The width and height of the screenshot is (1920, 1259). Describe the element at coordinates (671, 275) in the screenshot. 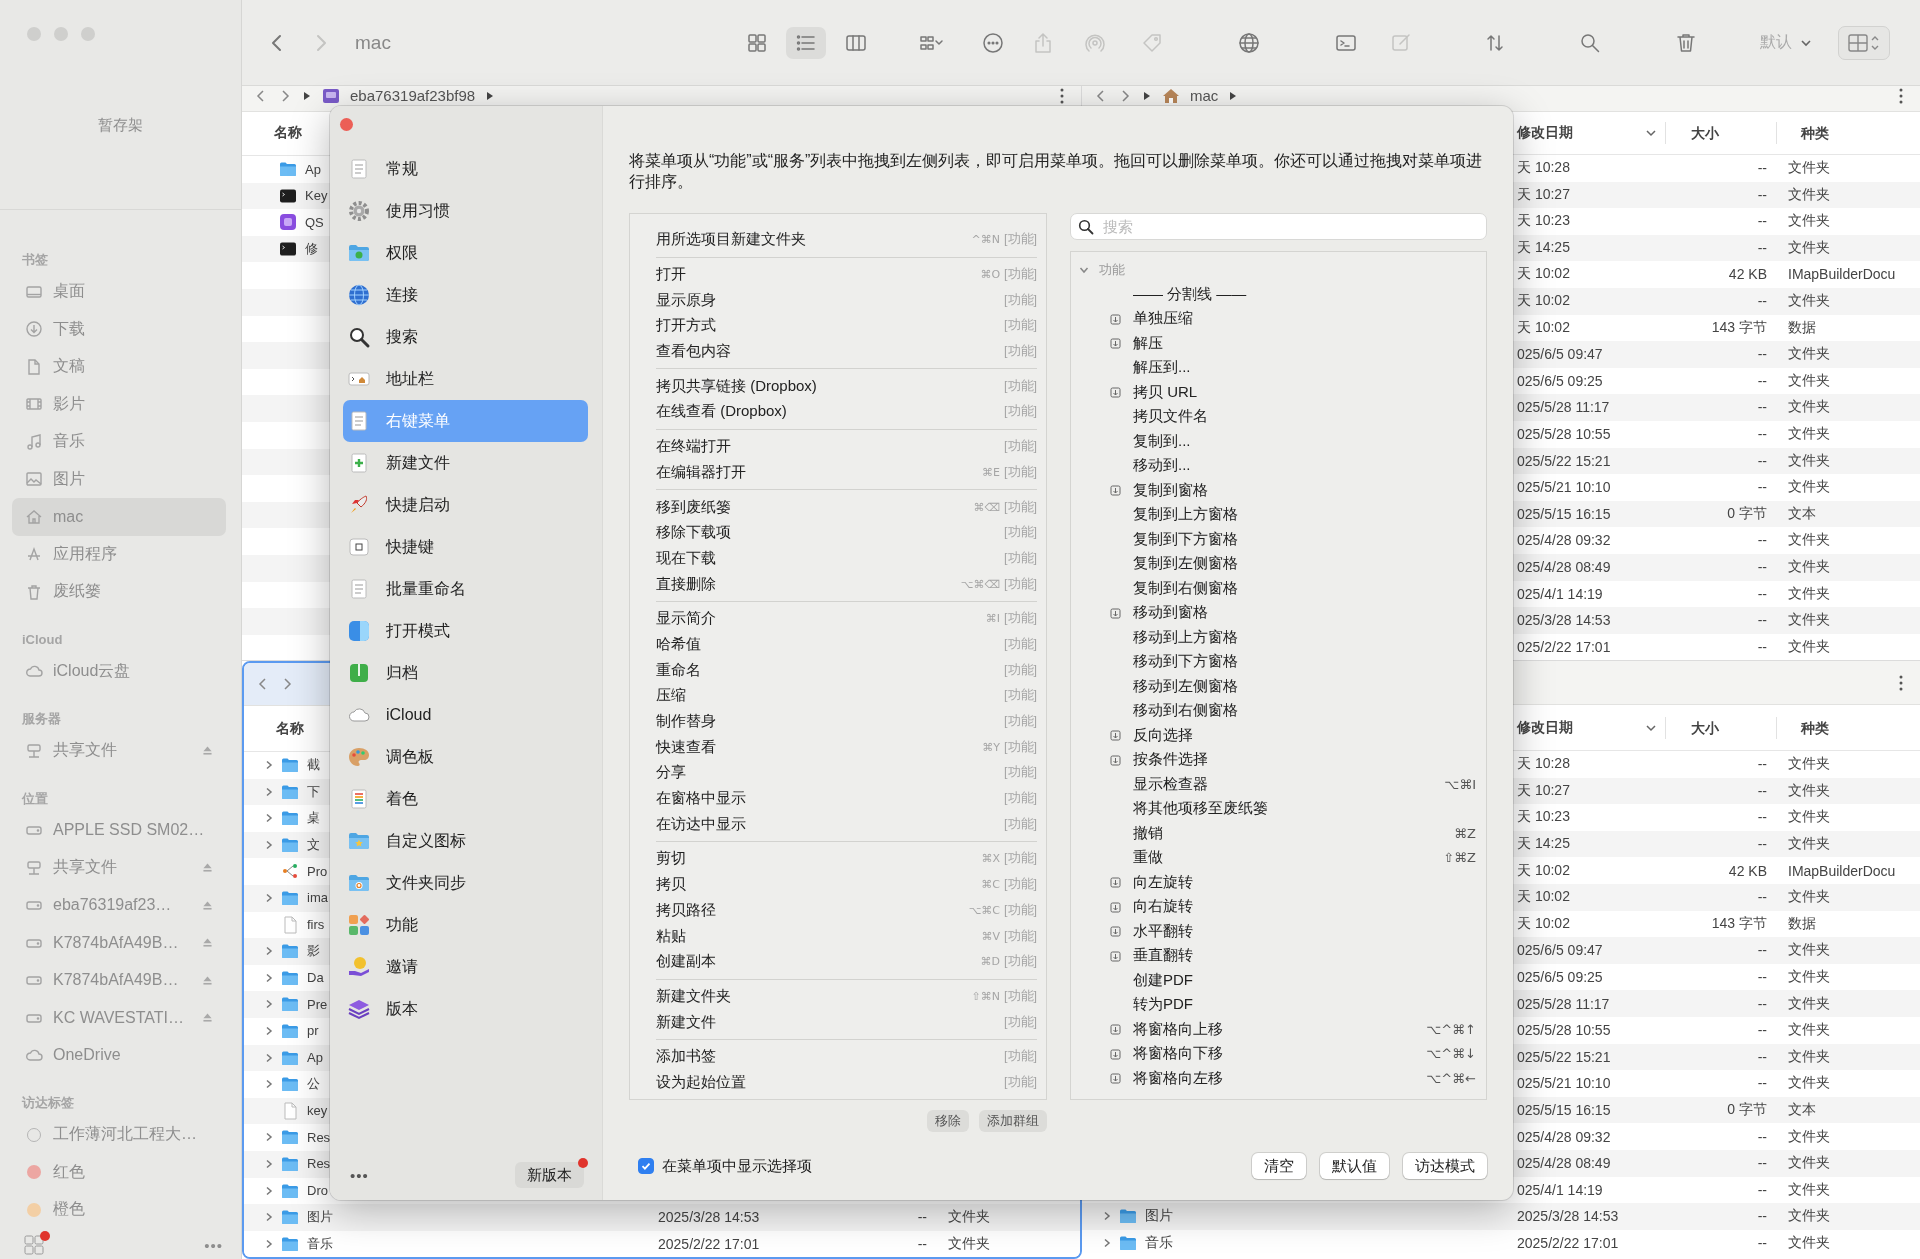

I see `menu-item: 打开` at that location.